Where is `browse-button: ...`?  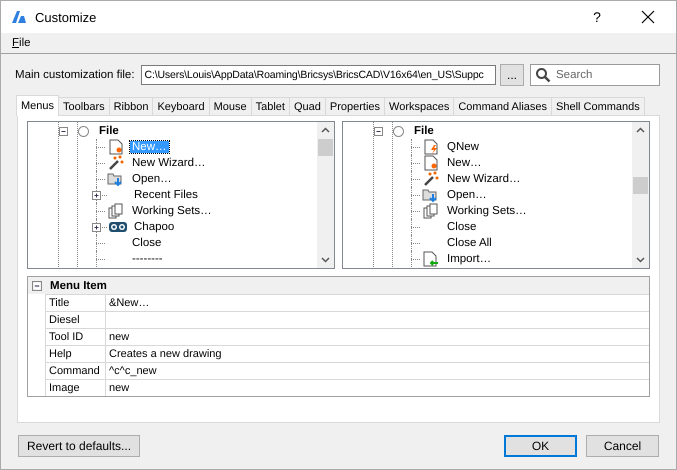 browse-button: ... is located at coordinates (512, 75).